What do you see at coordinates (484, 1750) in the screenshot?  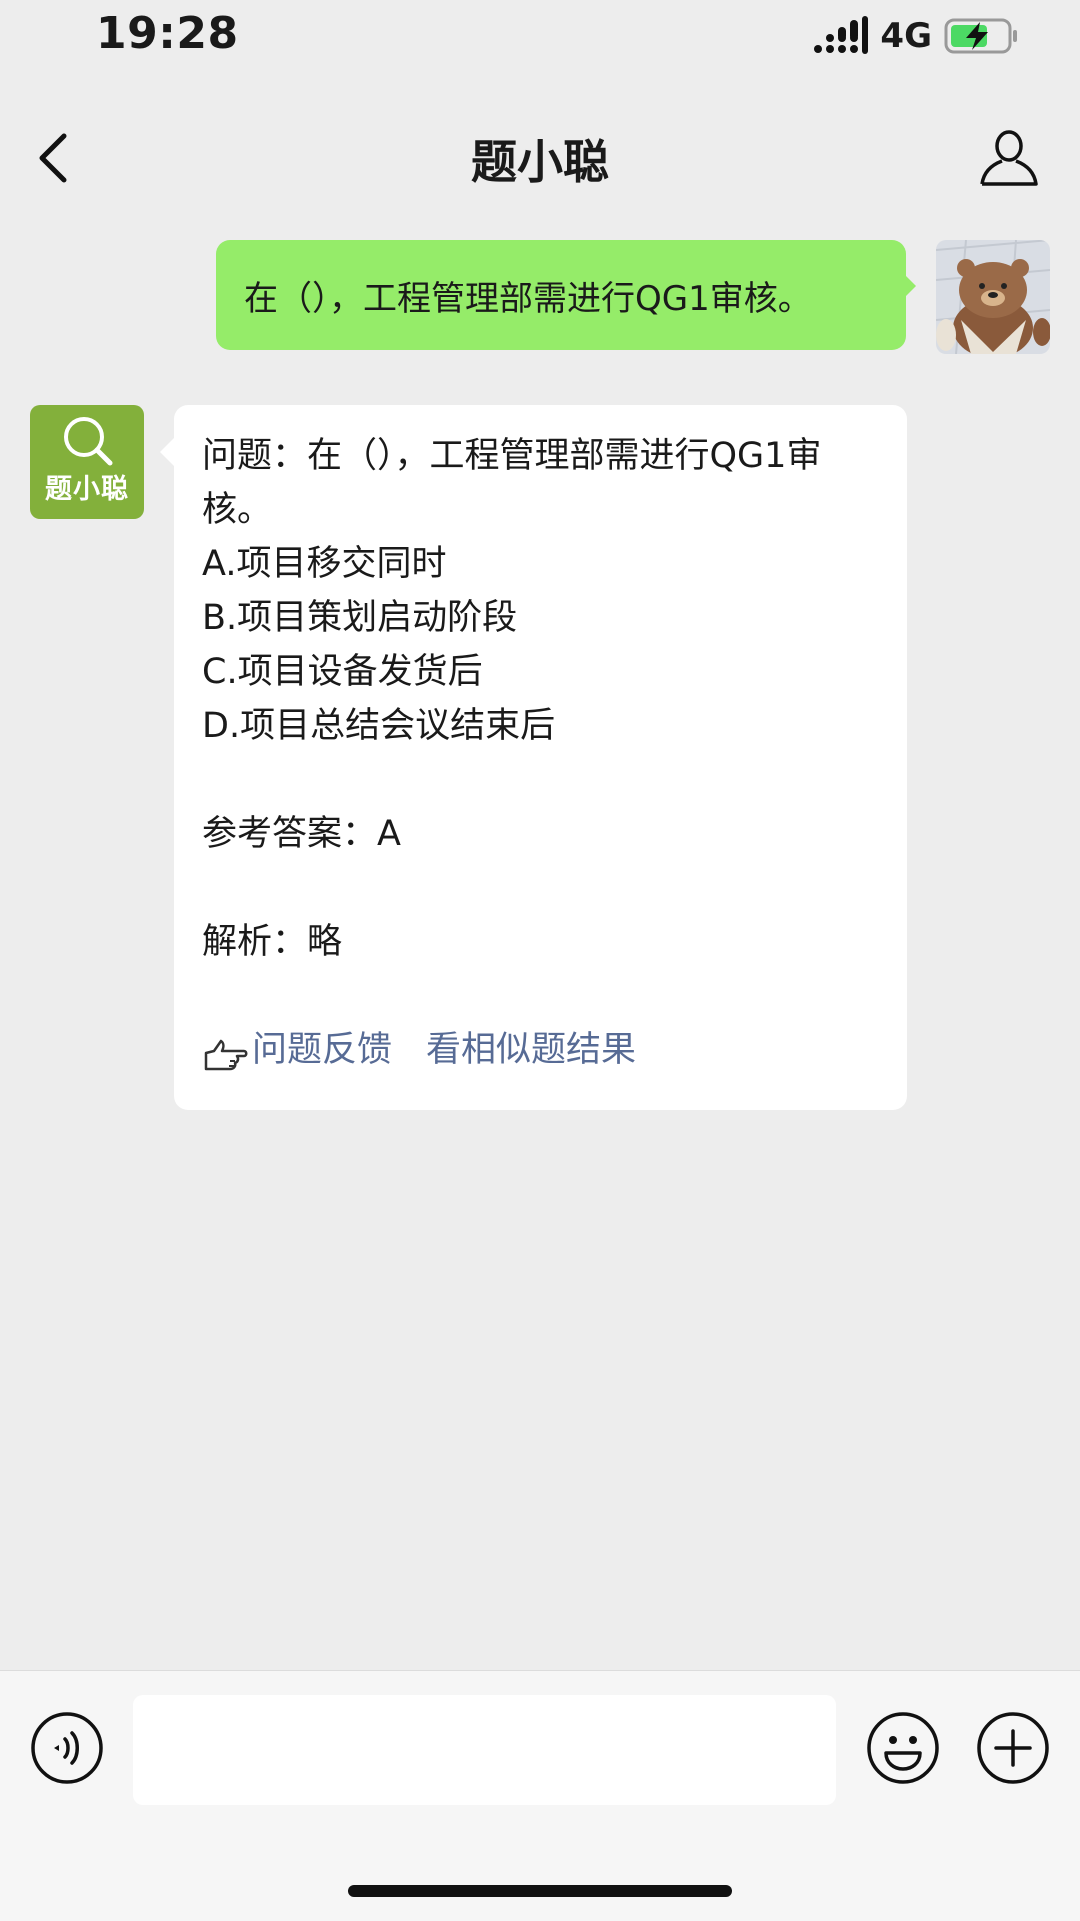 I see `message-input` at bounding box center [484, 1750].